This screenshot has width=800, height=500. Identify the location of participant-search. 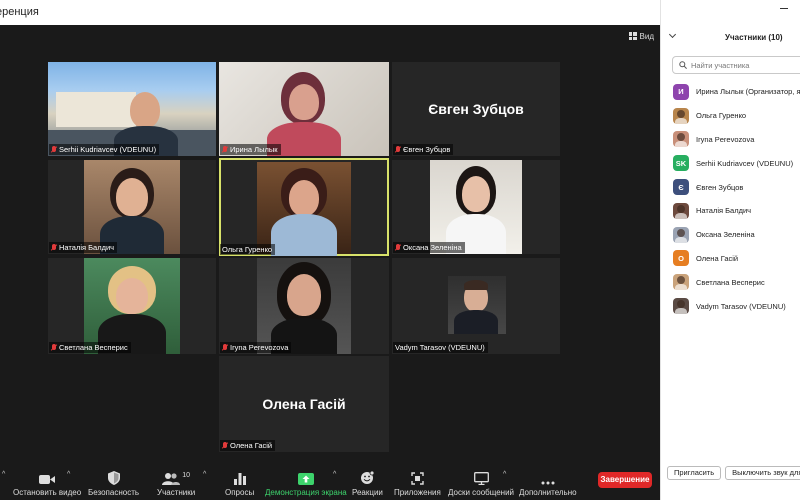
(736, 65).